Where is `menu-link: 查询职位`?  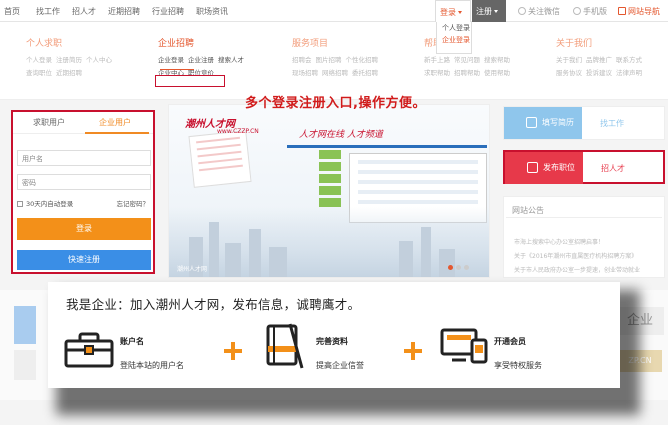 menu-link: 查询职位 is located at coordinates (39, 73).